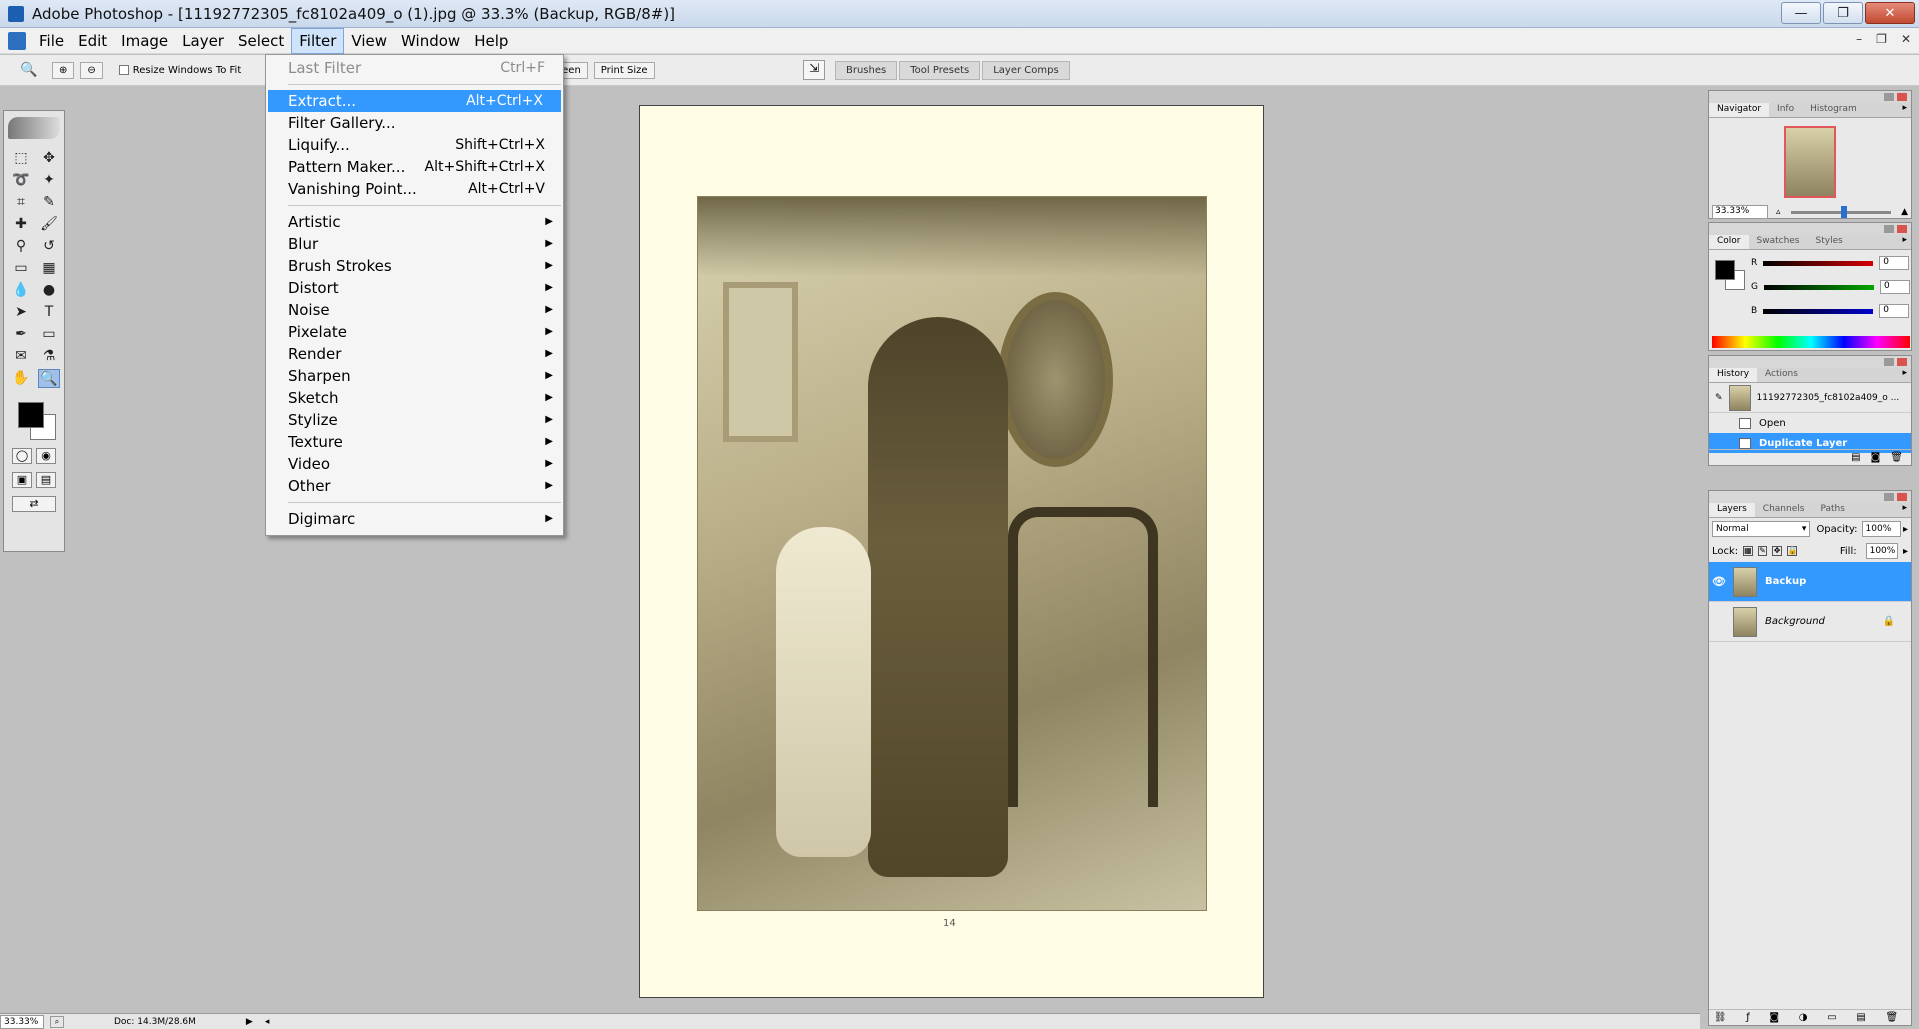 The width and height of the screenshot is (1919, 1029). Describe the element at coordinates (123, 70) in the screenshot. I see `checkbox-box` at that location.